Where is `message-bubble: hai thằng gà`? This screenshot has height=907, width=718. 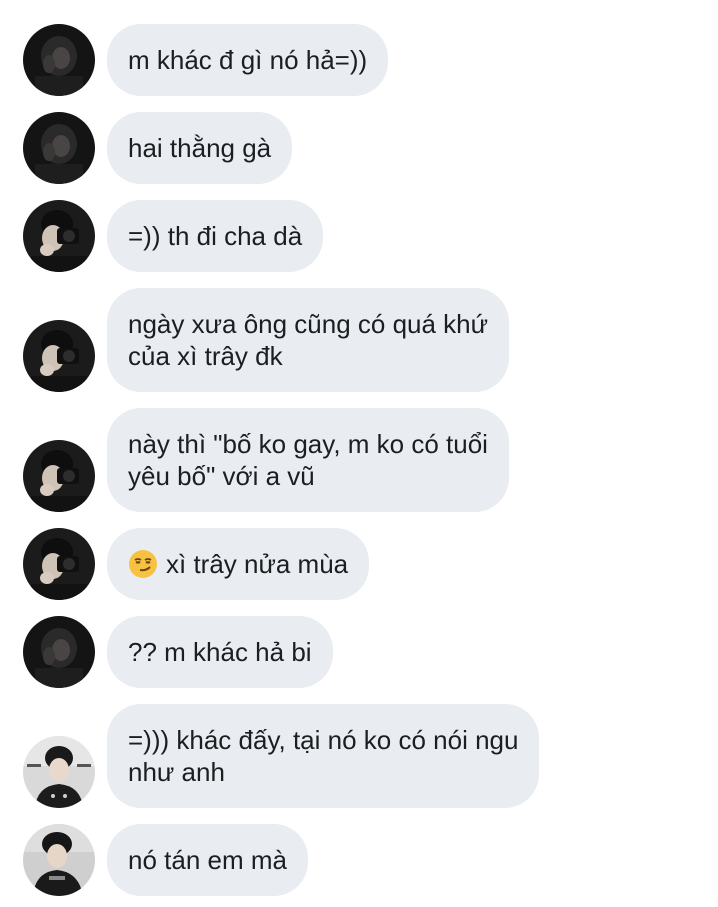 message-bubble: hai thằng gà is located at coordinates (200, 148).